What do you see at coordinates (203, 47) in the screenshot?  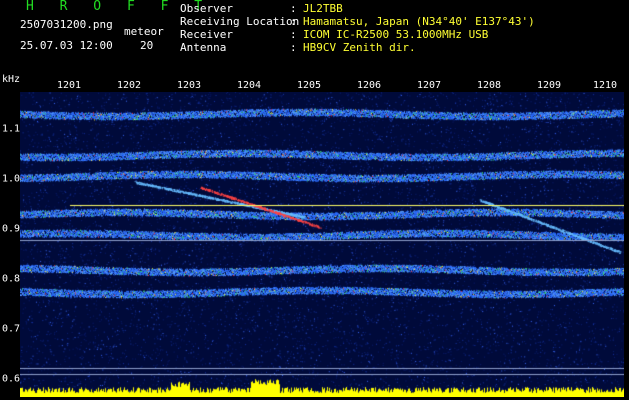 I see `antenna-label: Antenna` at bounding box center [203, 47].